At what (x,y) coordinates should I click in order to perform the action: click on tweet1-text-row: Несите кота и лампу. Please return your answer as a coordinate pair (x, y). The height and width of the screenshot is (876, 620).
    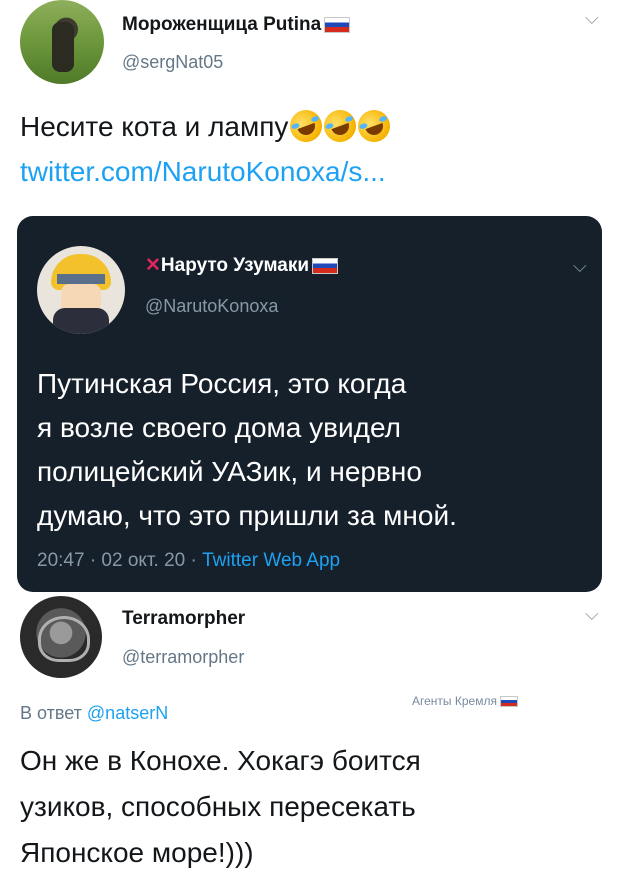
    Looking at the image, I should click on (207, 126).